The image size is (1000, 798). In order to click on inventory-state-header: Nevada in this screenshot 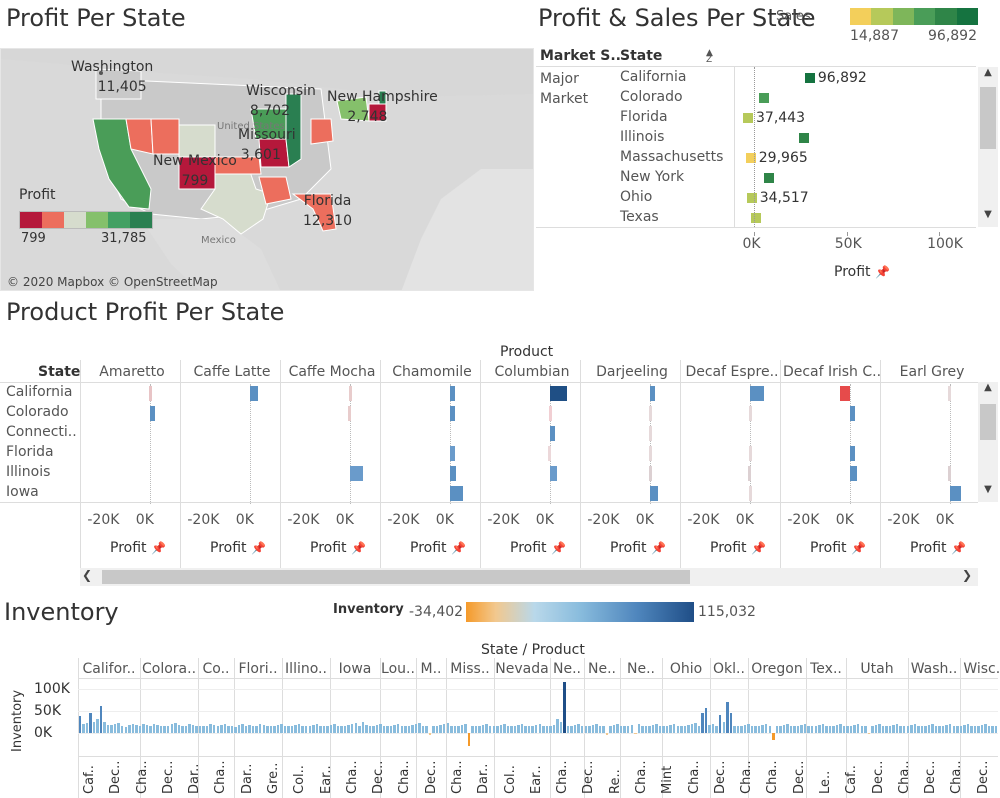, I will do `click(522, 669)`.